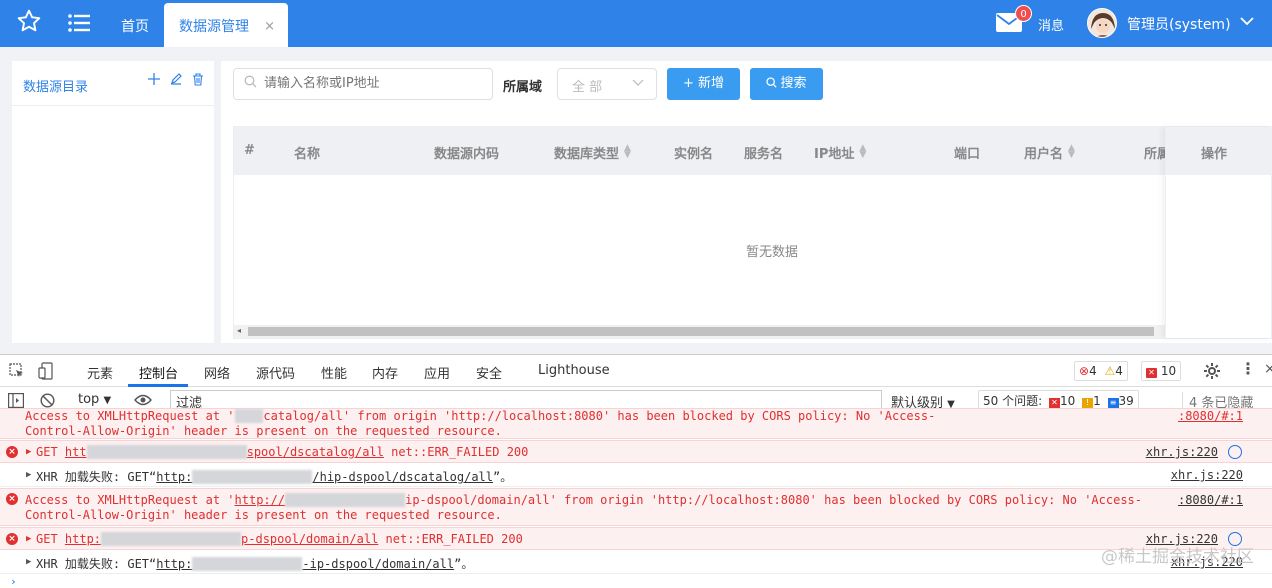 The image size is (1272, 588). What do you see at coordinates (1097, 401) in the screenshot?
I see `issues-warning-count: 1` at bounding box center [1097, 401].